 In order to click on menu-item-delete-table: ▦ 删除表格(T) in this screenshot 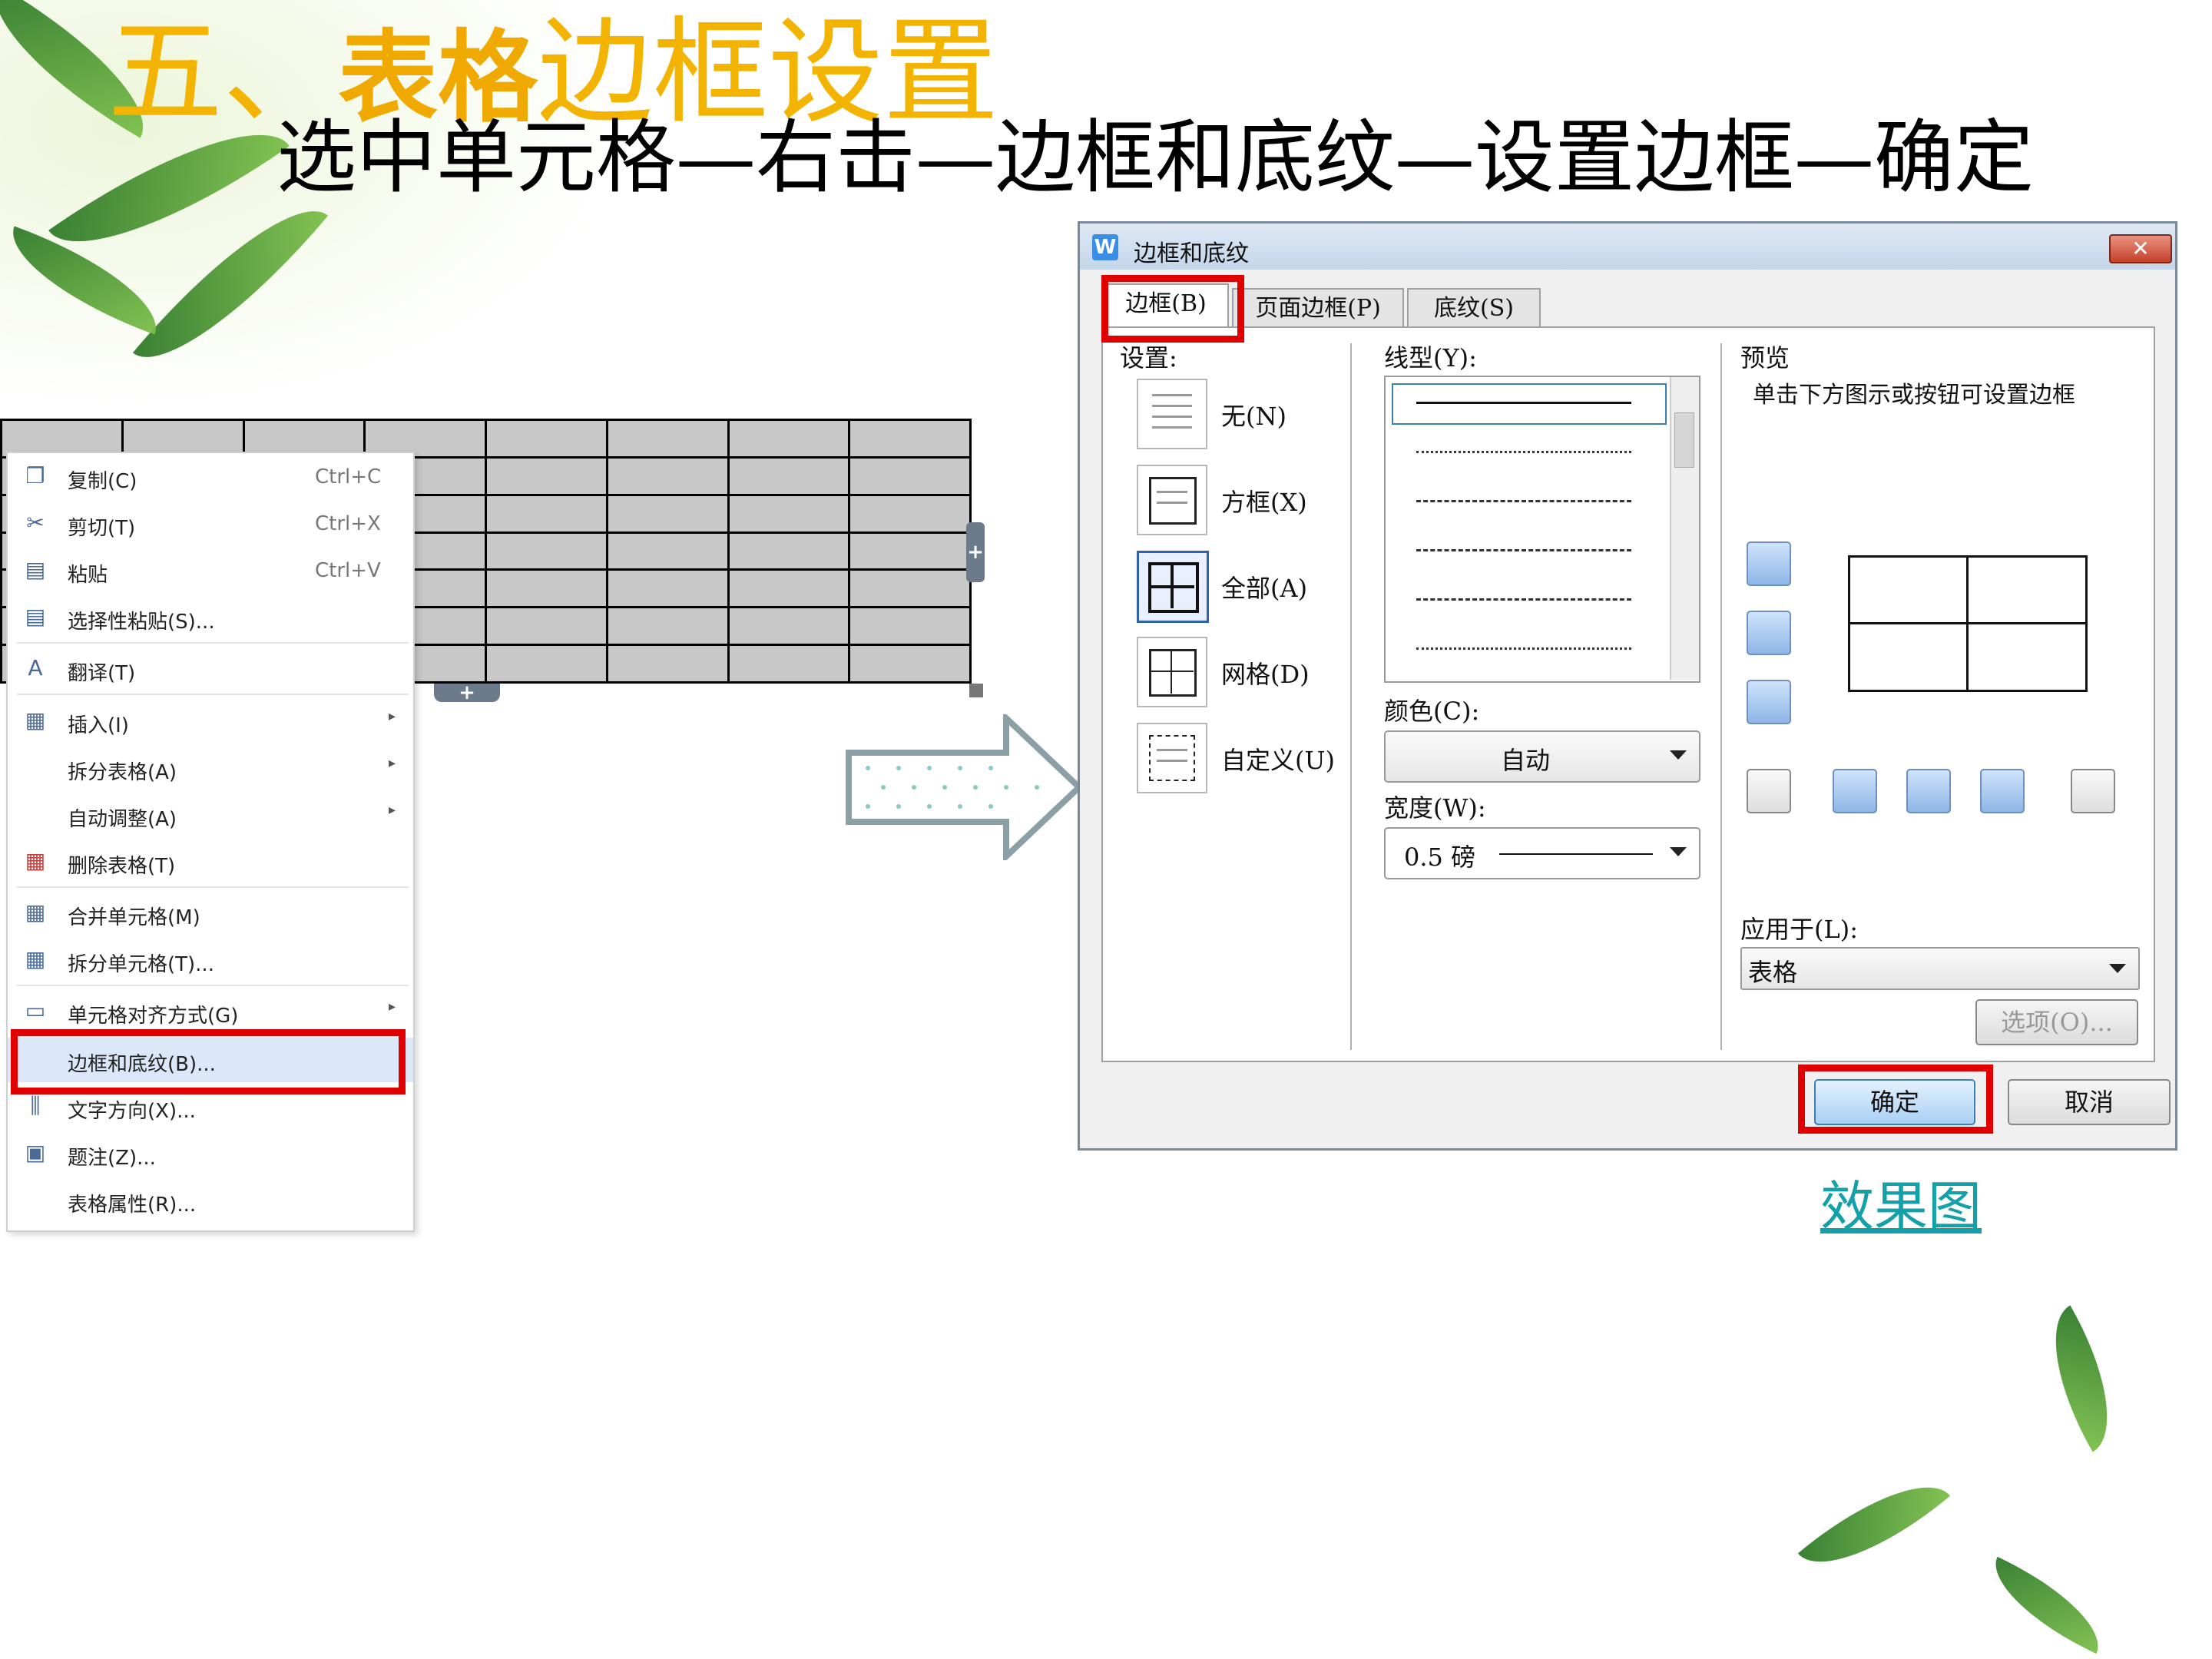, I will do `click(210, 861)`.